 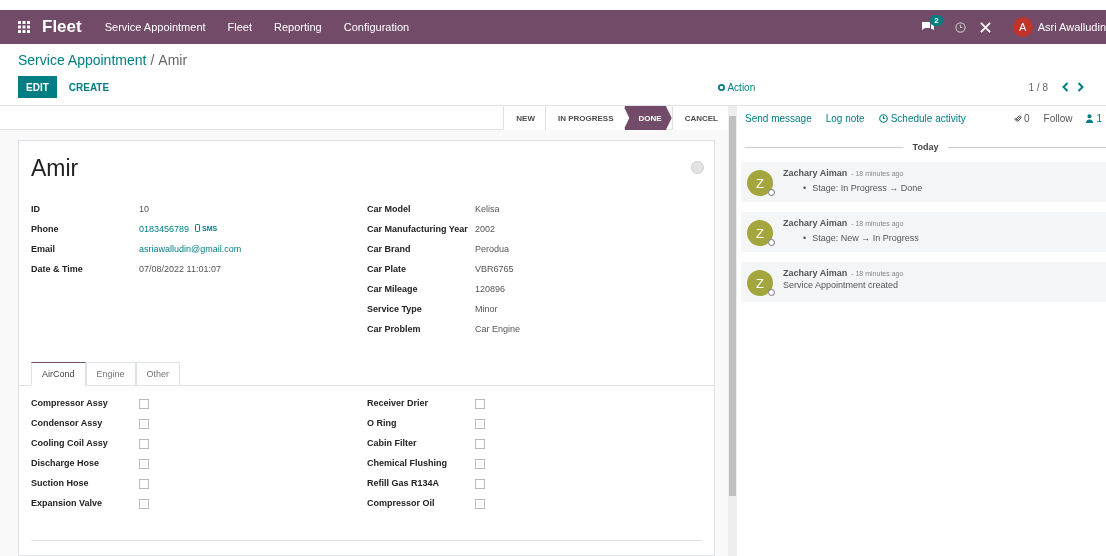 What do you see at coordinates (155, 27) in the screenshot?
I see `menu-item: Service Appointment` at bounding box center [155, 27].